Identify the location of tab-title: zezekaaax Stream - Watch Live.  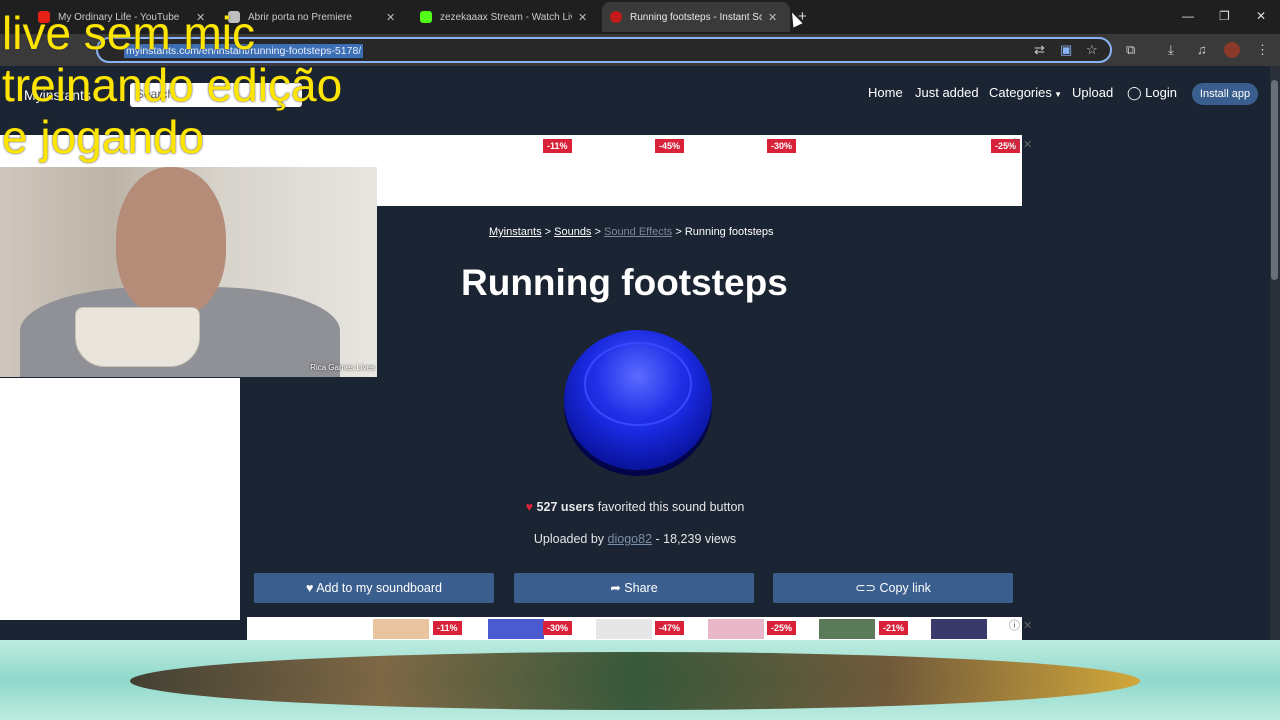
(506, 17).